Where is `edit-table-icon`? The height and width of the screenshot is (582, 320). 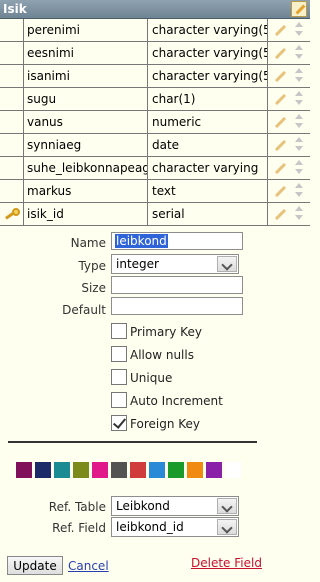 edit-table-icon is located at coordinates (299, 9).